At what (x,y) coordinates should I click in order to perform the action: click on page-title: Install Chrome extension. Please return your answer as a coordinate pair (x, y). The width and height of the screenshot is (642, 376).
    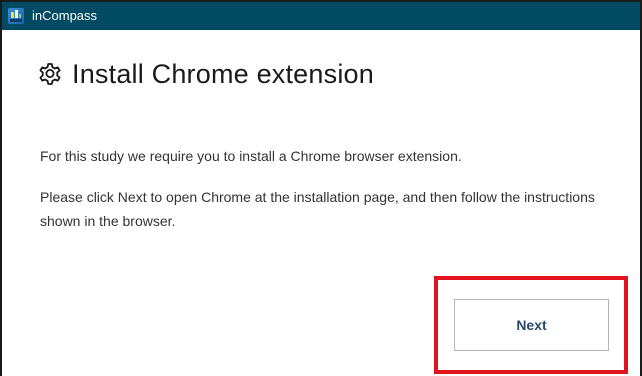
    Looking at the image, I should click on (223, 73).